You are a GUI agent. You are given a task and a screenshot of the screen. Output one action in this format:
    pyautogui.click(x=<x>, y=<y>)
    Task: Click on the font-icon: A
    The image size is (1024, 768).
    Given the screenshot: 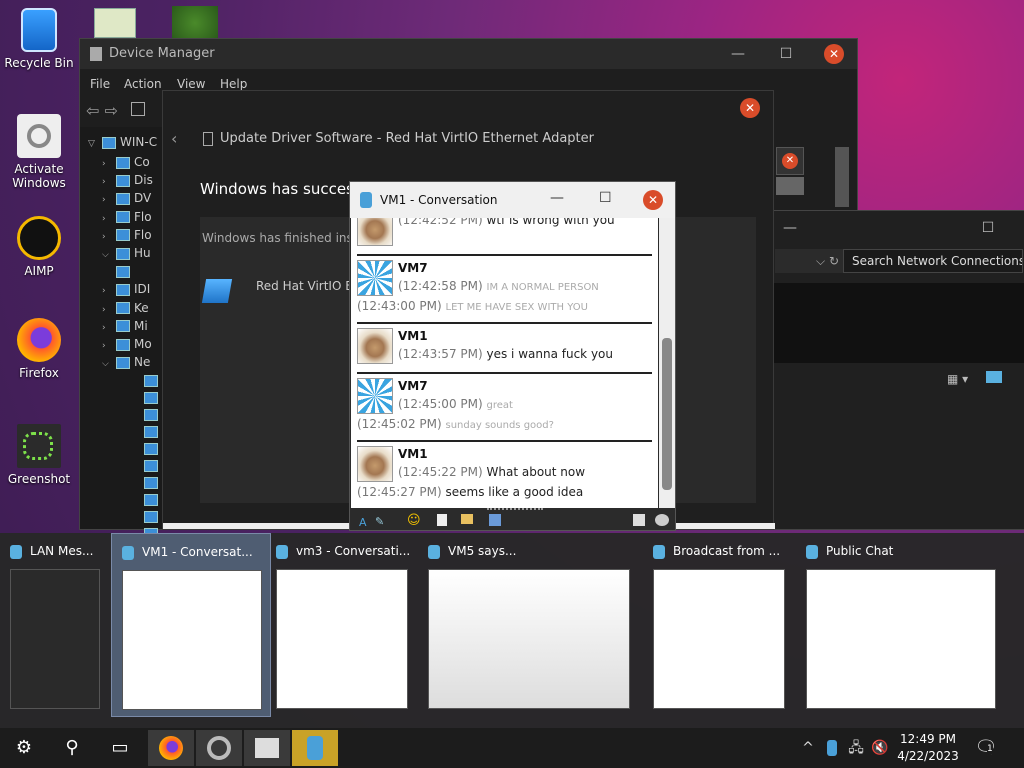 What is the action you would take?
    pyautogui.click(x=363, y=522)
    